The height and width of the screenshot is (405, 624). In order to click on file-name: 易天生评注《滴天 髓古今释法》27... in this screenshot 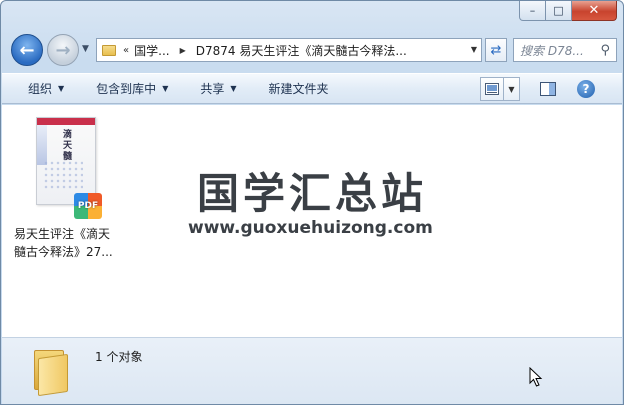, I will do `click(73, 243)`.